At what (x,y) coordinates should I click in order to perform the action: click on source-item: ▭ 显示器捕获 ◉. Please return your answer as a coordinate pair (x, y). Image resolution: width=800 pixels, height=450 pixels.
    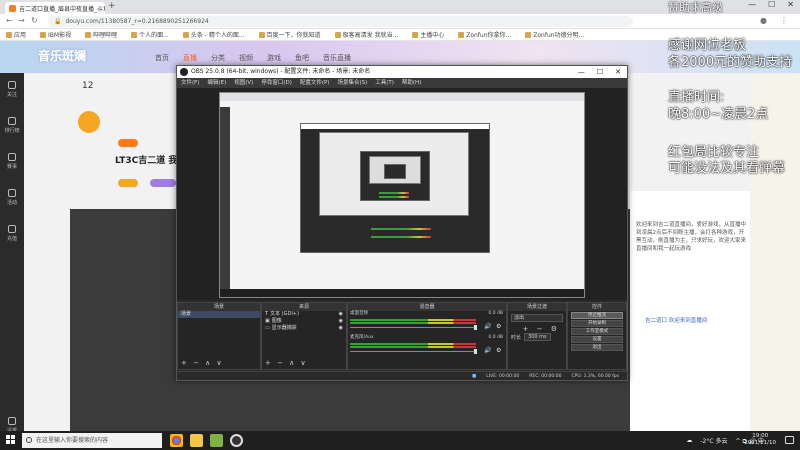
    Looking at the image, I should click on (304, 328).